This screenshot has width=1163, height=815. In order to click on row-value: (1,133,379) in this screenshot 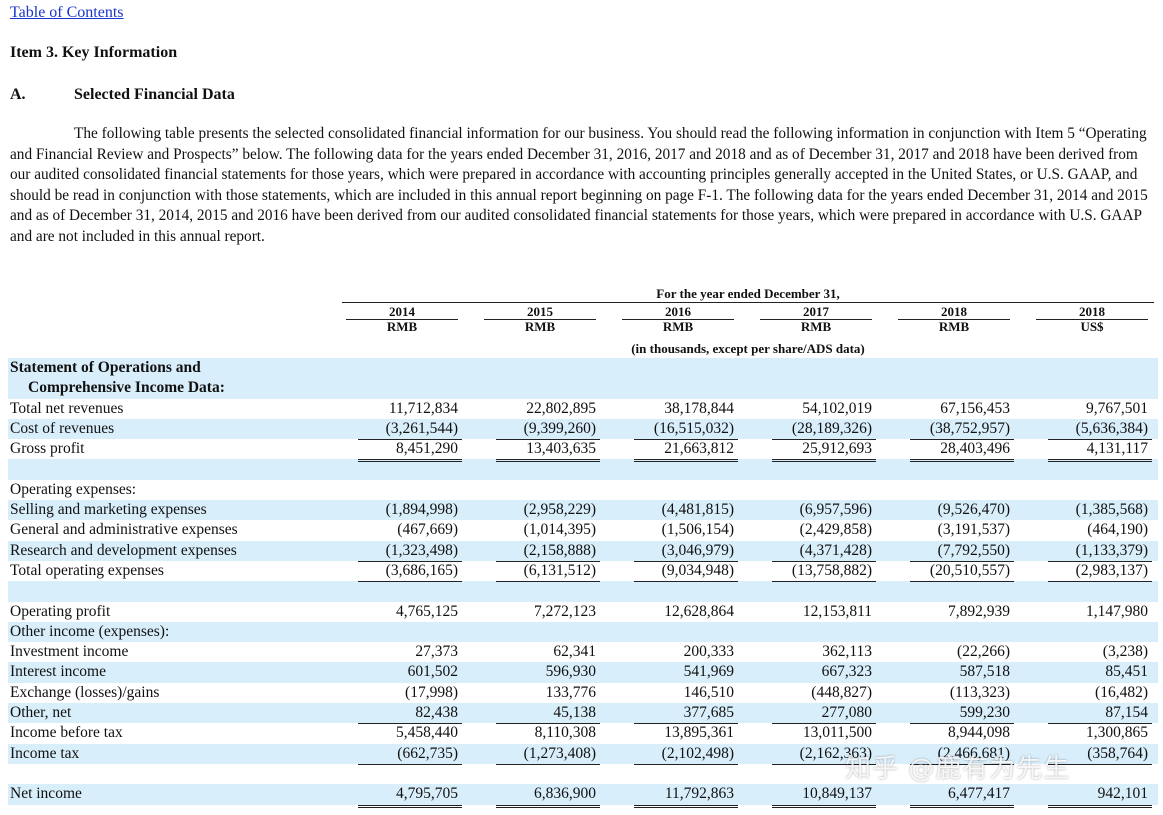, I will do `click(1092, 551)`.